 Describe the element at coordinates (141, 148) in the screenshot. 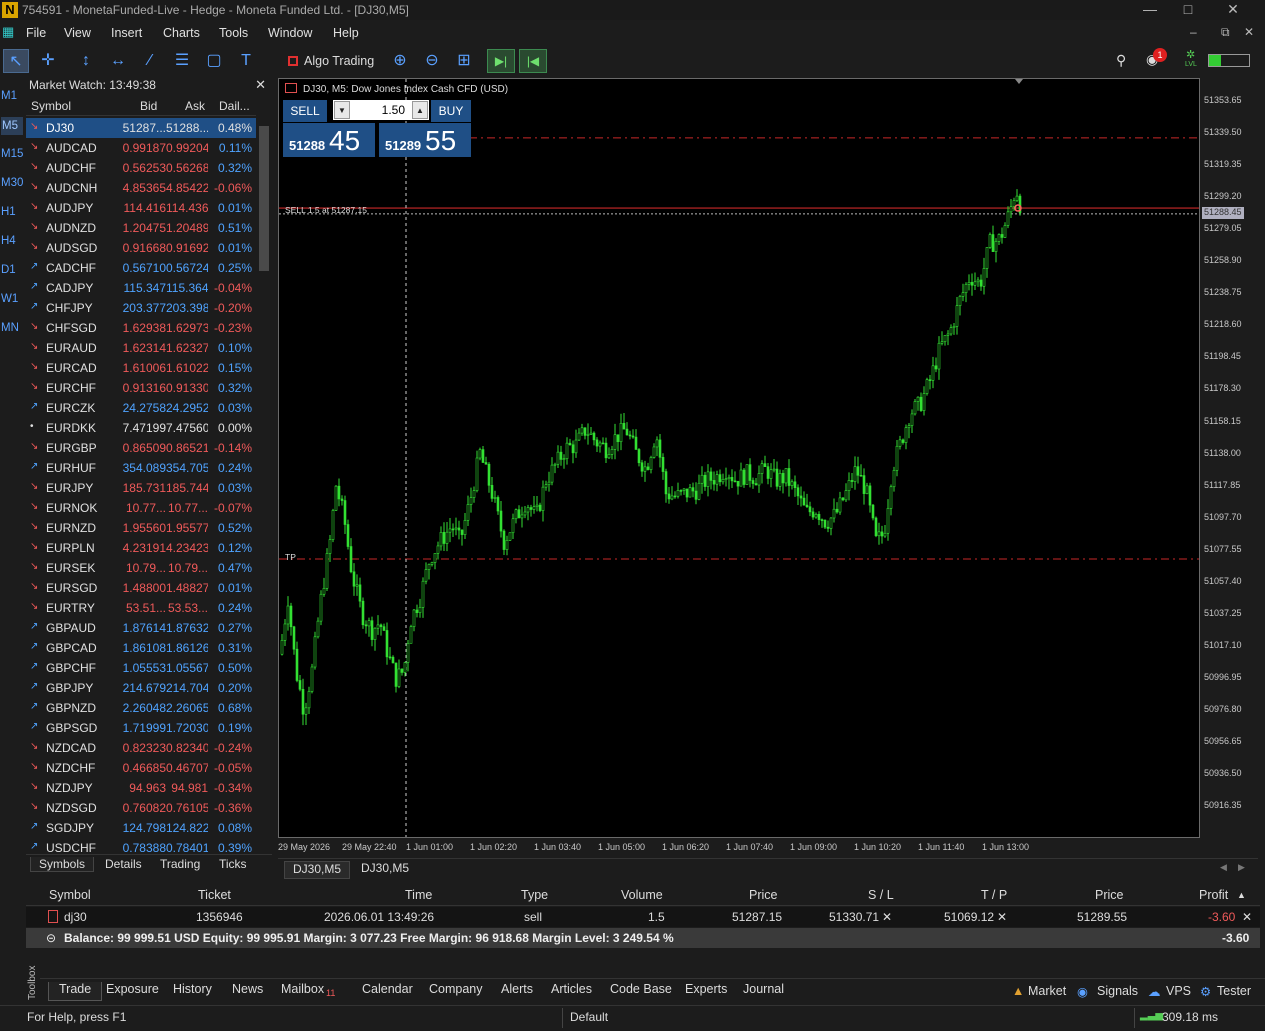

I see `market-watch-row: ↘ AUDCAD 0.99187 0.99204 0.11%` at that location.